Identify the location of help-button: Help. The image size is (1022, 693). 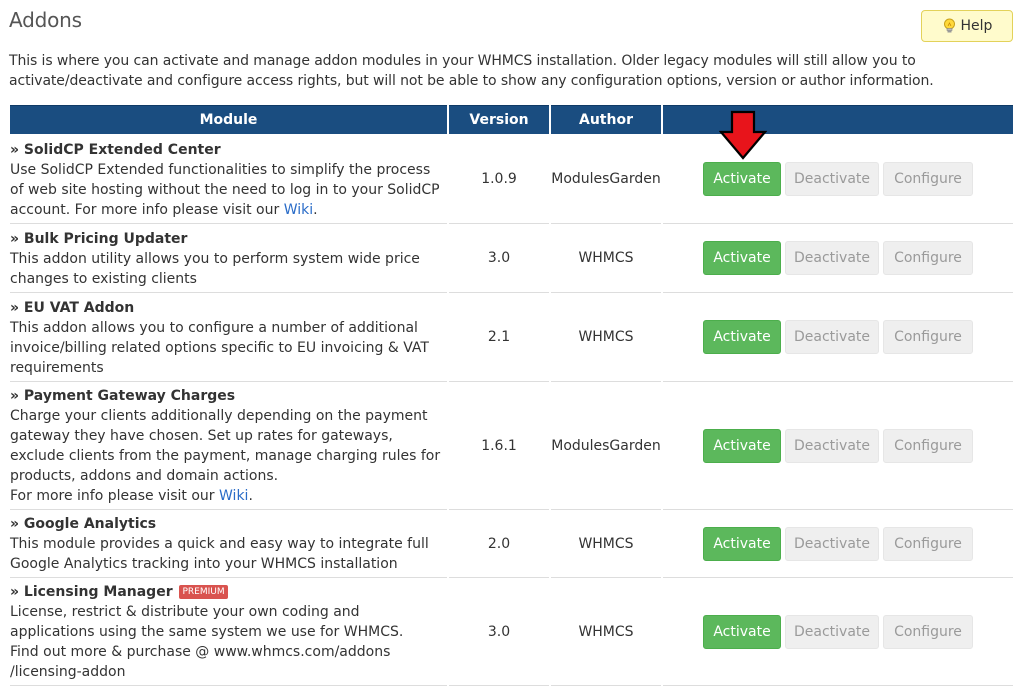
(967, 26).